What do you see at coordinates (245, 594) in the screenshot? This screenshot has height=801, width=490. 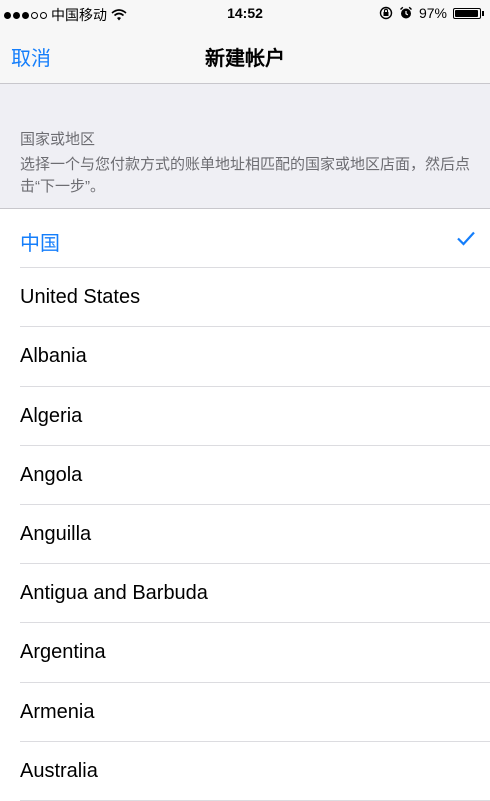 I see `country-row: Antigua and Barbuda` at bounding box center [245, 594].